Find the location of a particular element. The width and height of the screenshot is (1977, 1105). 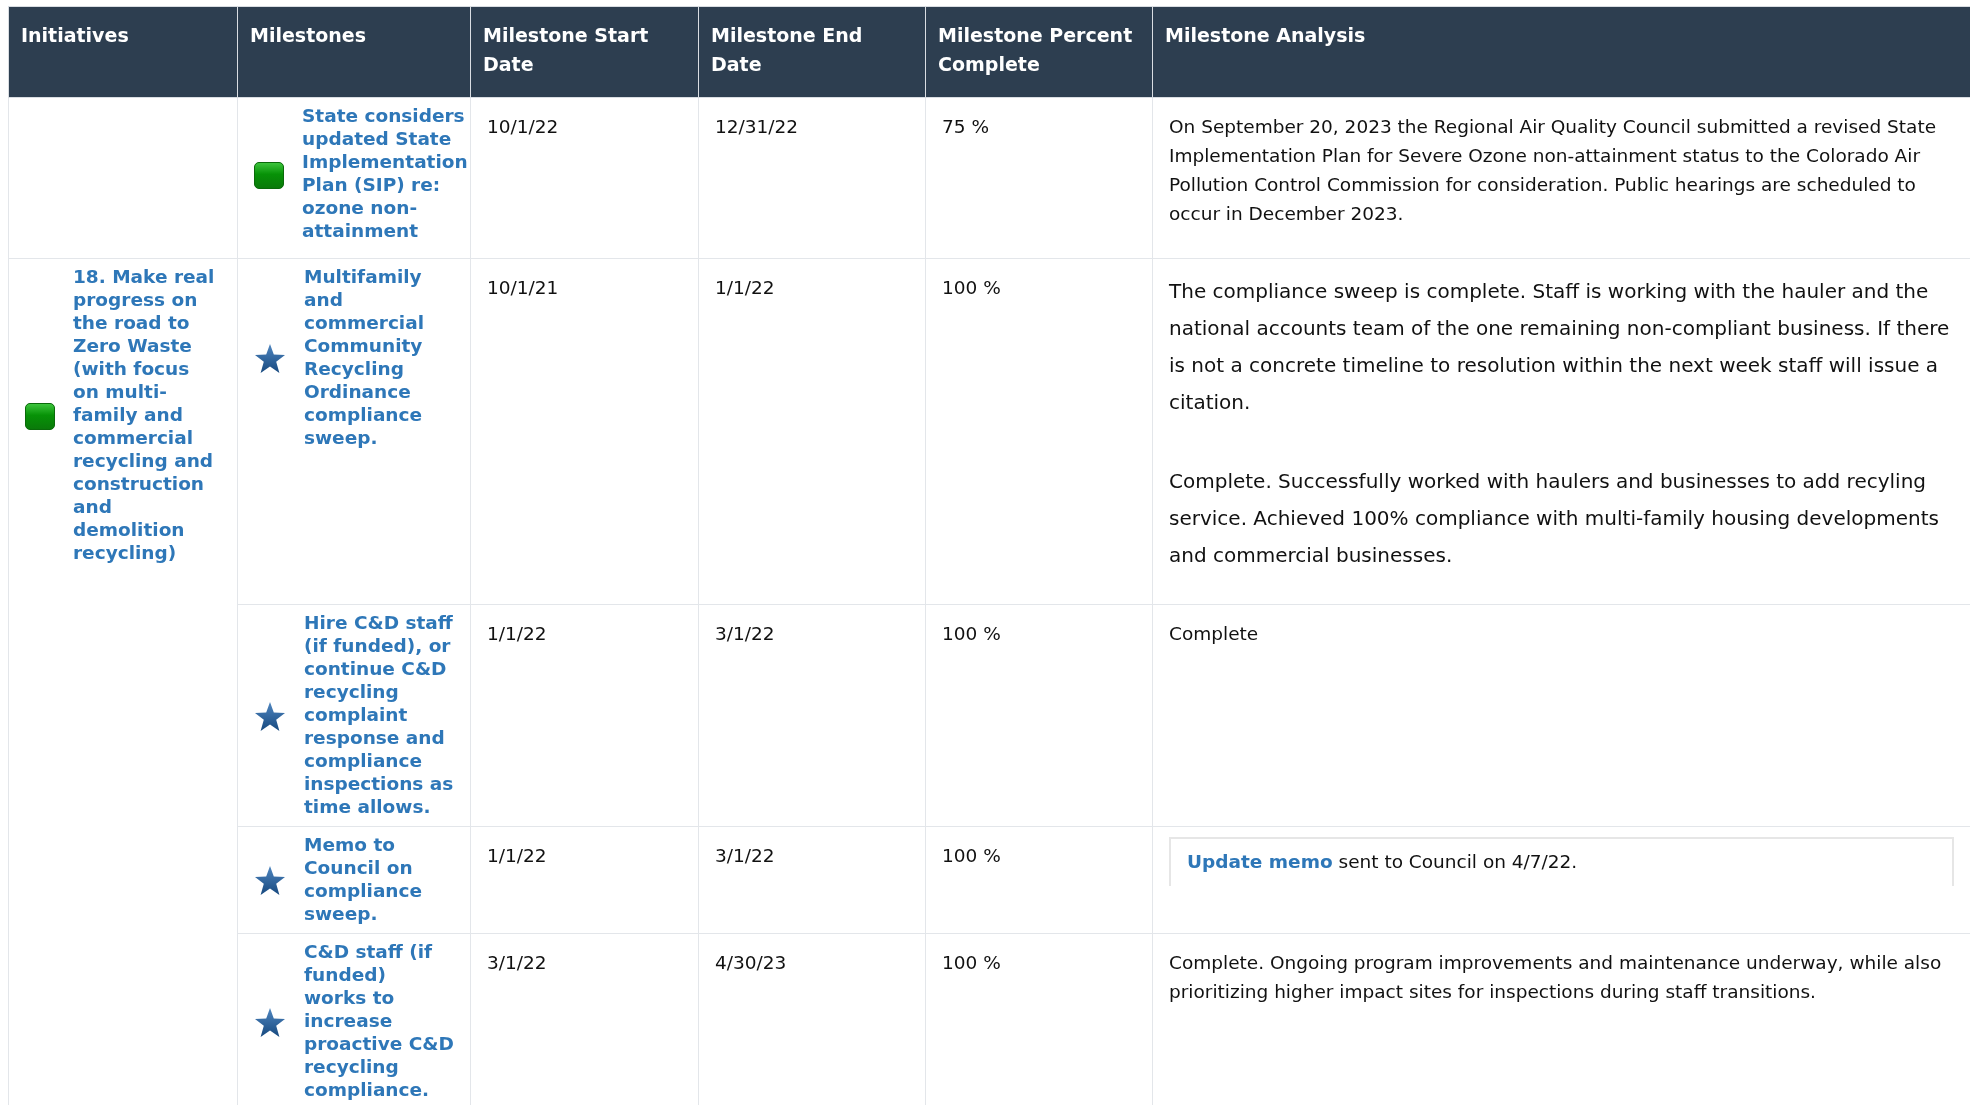

analysis-note: Update memo sent to Council on 4/7/22. is located at coordinates (1561, 861).